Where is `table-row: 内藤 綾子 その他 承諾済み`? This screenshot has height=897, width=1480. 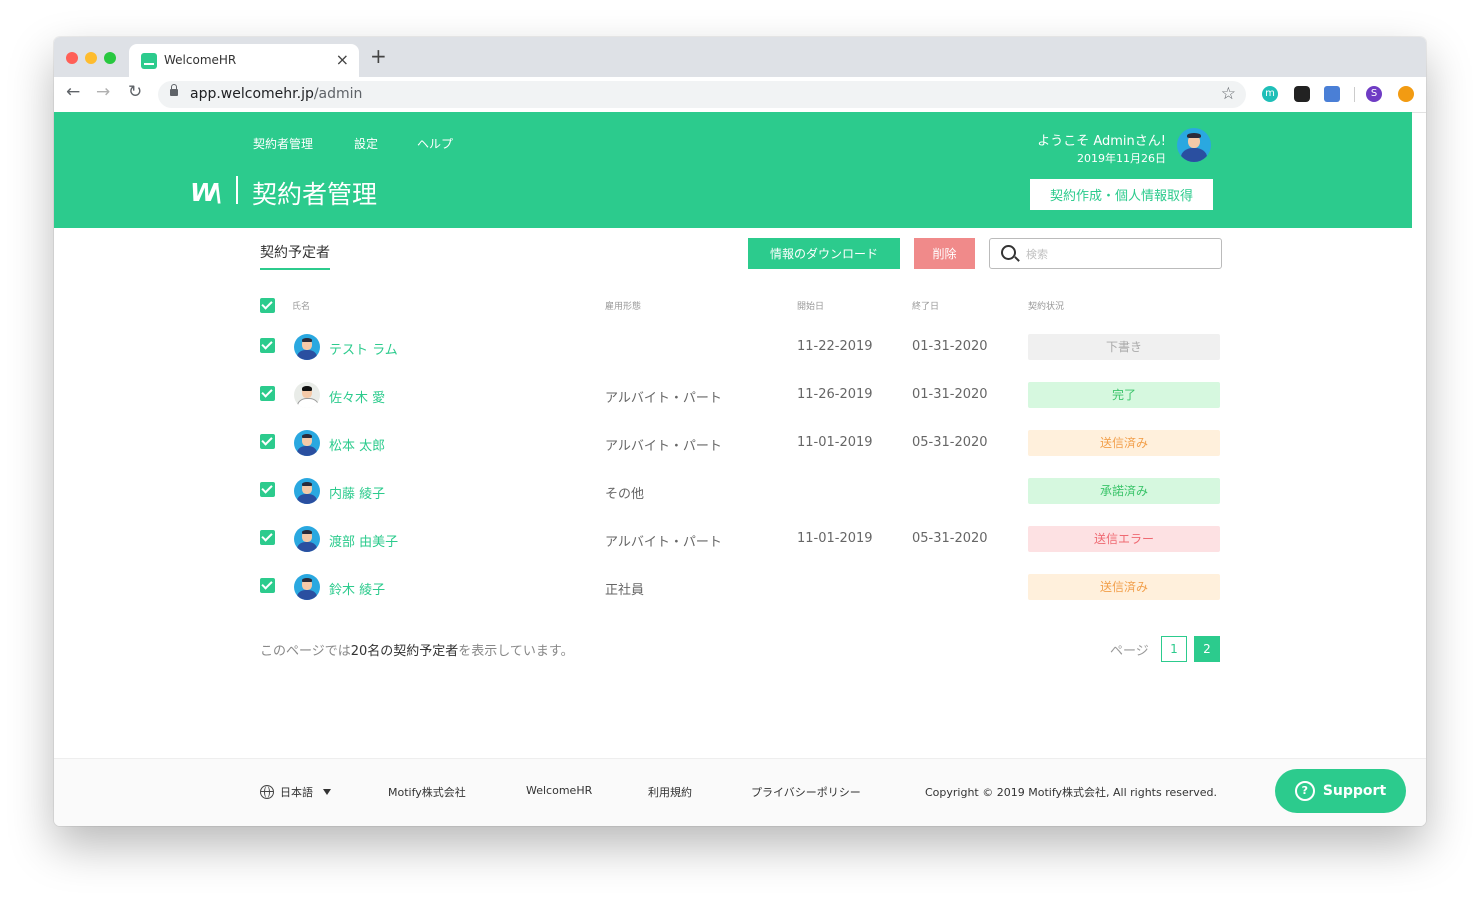 table-row: 内藤 綾子 その他 承諾済み is located at coordinates (733, 497).